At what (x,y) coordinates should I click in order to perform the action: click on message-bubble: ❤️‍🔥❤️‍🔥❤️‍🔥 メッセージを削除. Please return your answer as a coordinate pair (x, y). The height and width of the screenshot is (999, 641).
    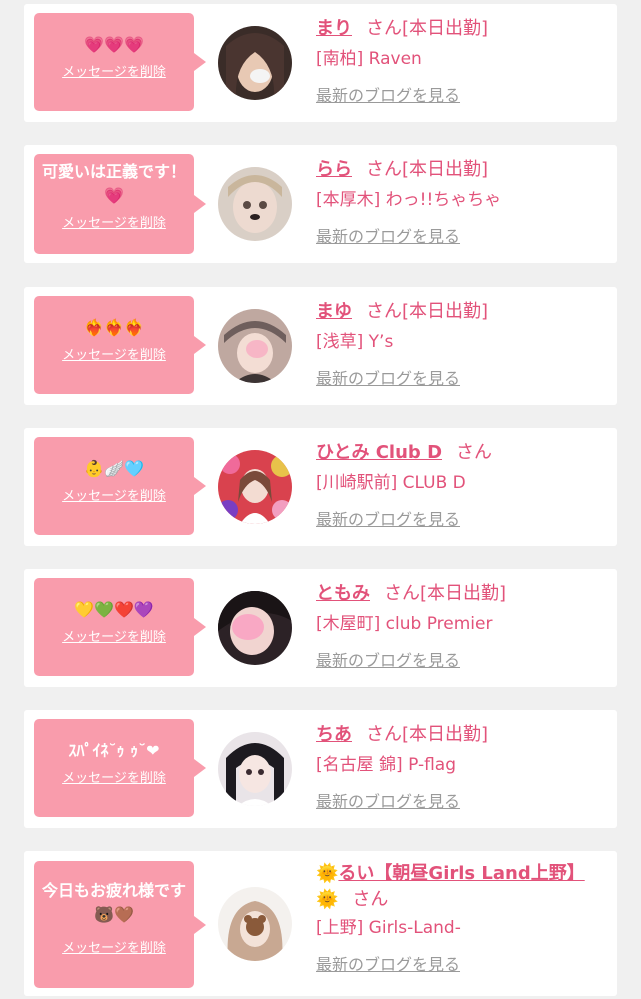
    Looking at the image, I should click on (120, 345).